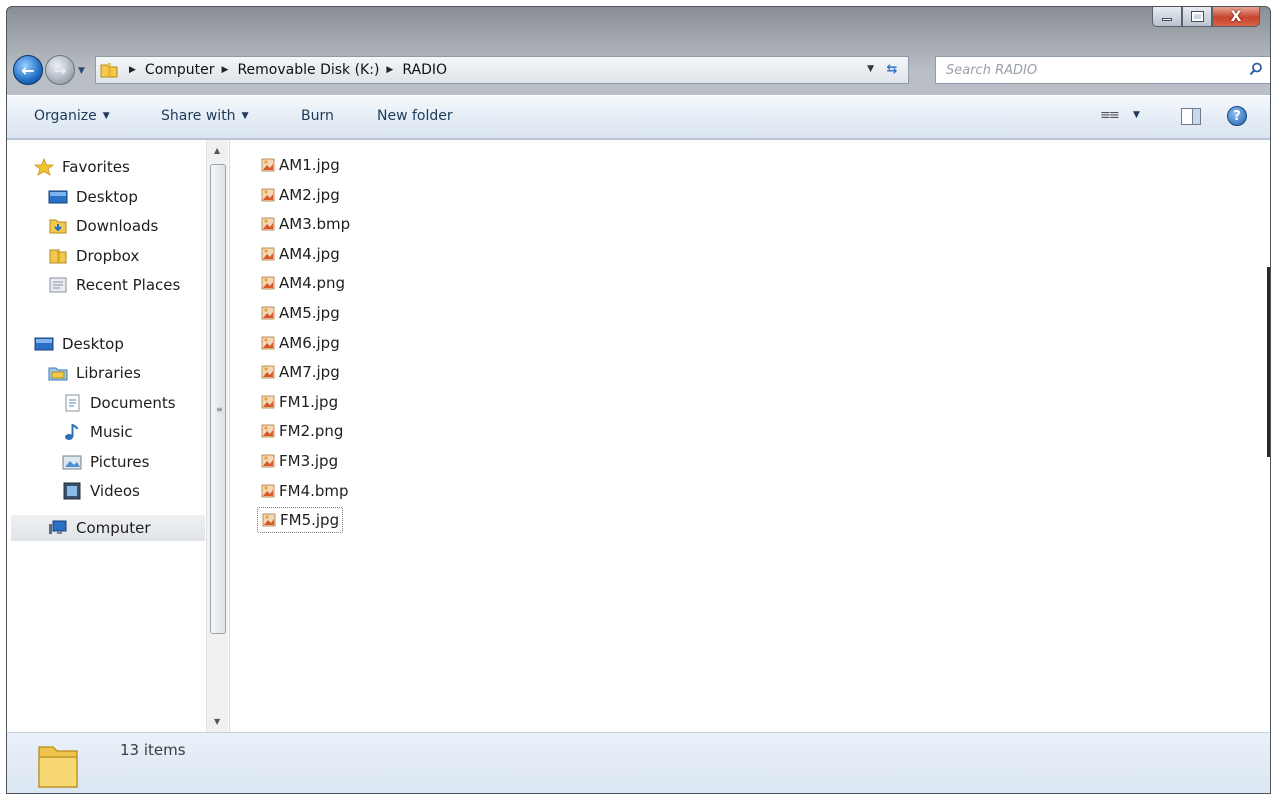  I want to click on nav-label: Recent Places, so click(128, 285).